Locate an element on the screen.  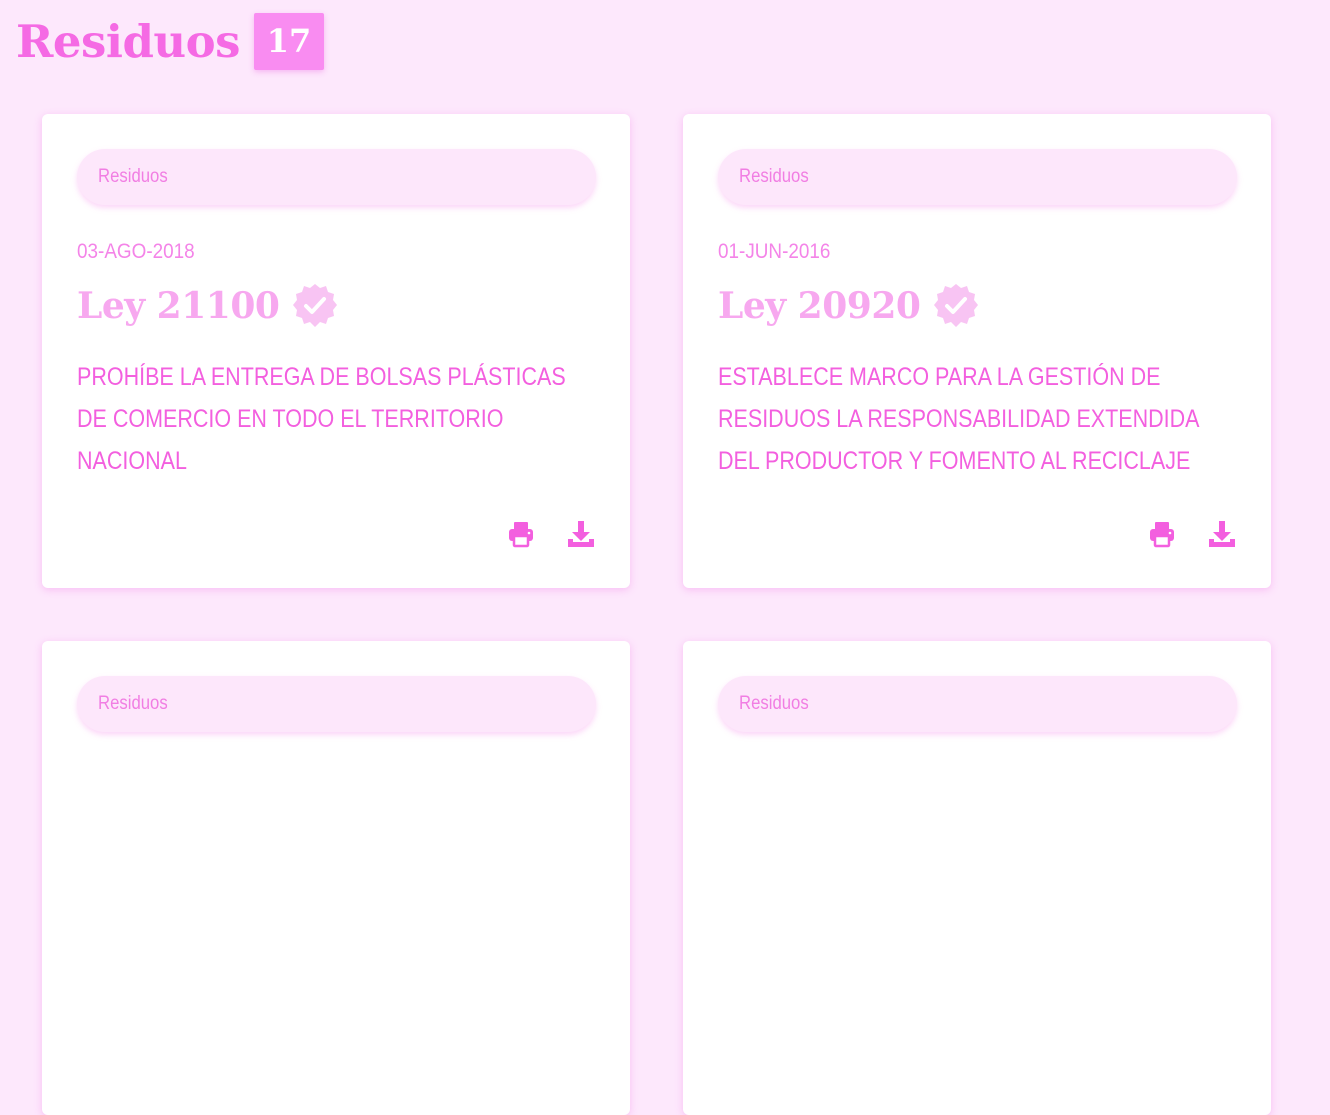
law-date: 01-JUN-2016 is located at coordinates (774, 251).